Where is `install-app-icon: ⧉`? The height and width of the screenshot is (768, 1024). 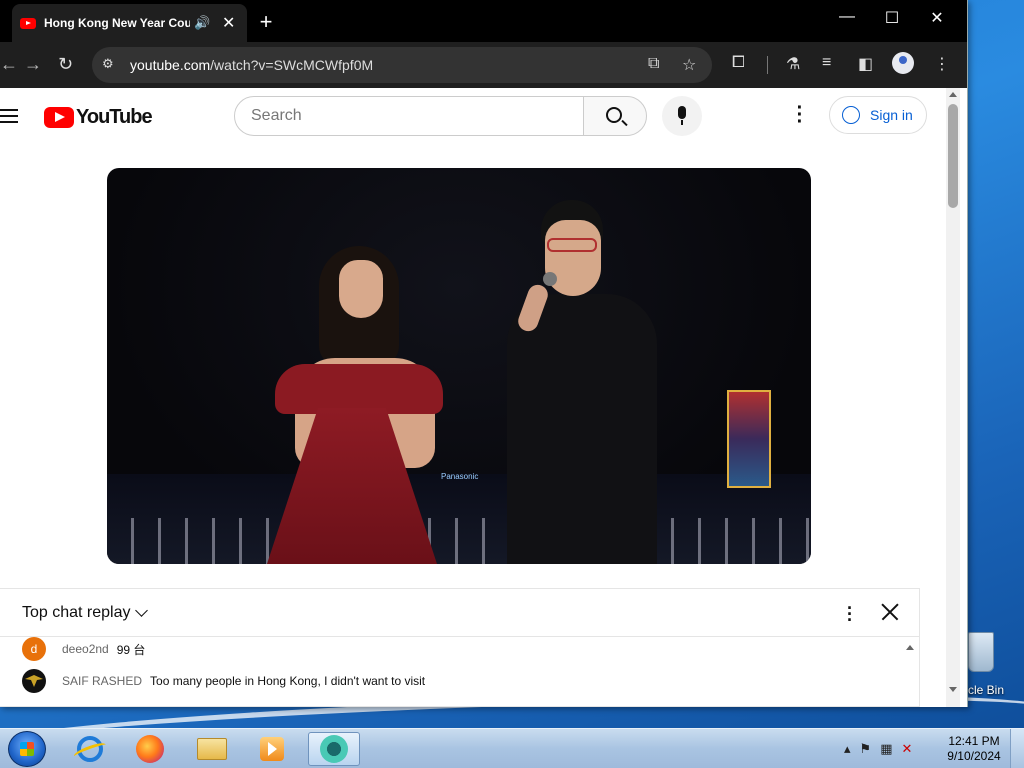 install-app-icon: ⧉ is located at coordinates (653, 64).